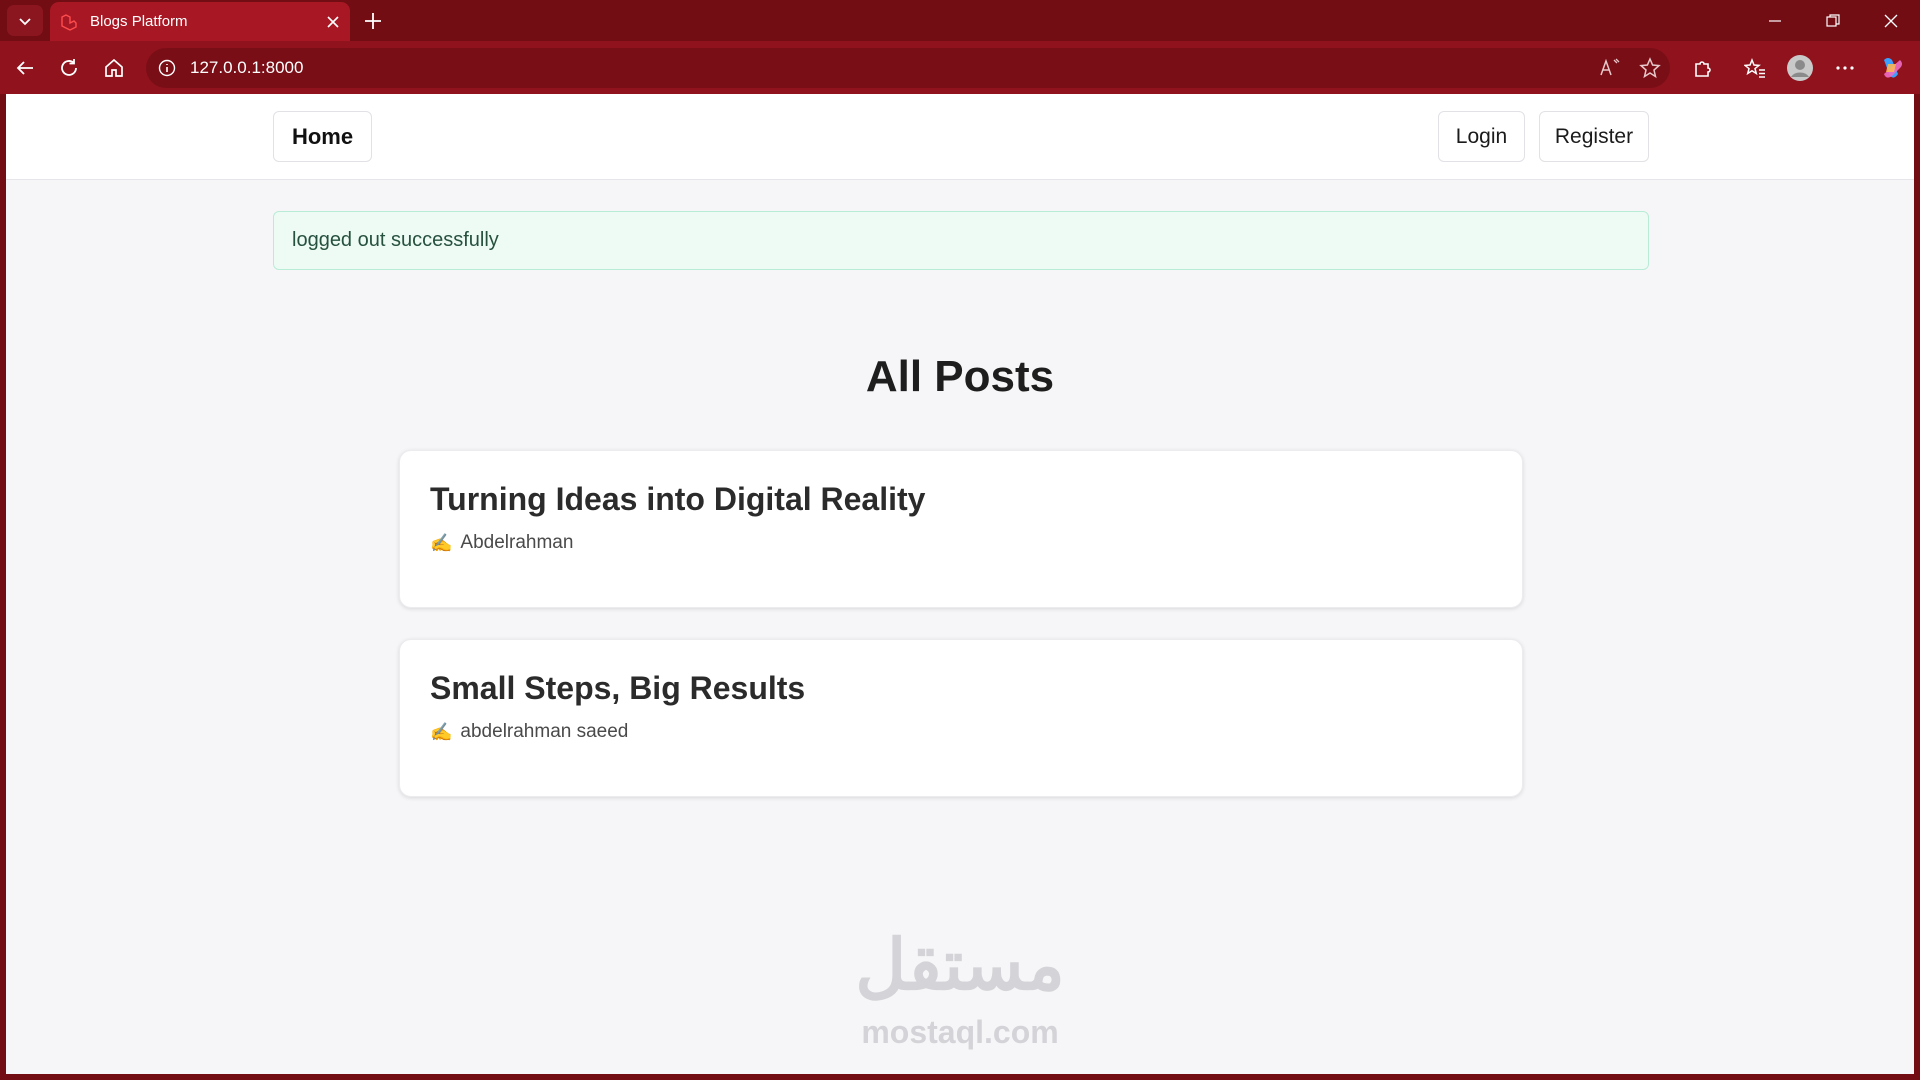 The height and width of the screenshot is (1080, 1920). I want to click on more-horizontal-icon, so click(1845, 68).